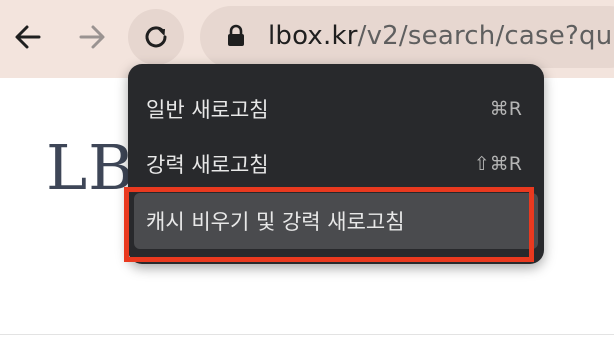 This screenshot has height=354, width=614. I want to click on reload-icon, so click(156, 37).